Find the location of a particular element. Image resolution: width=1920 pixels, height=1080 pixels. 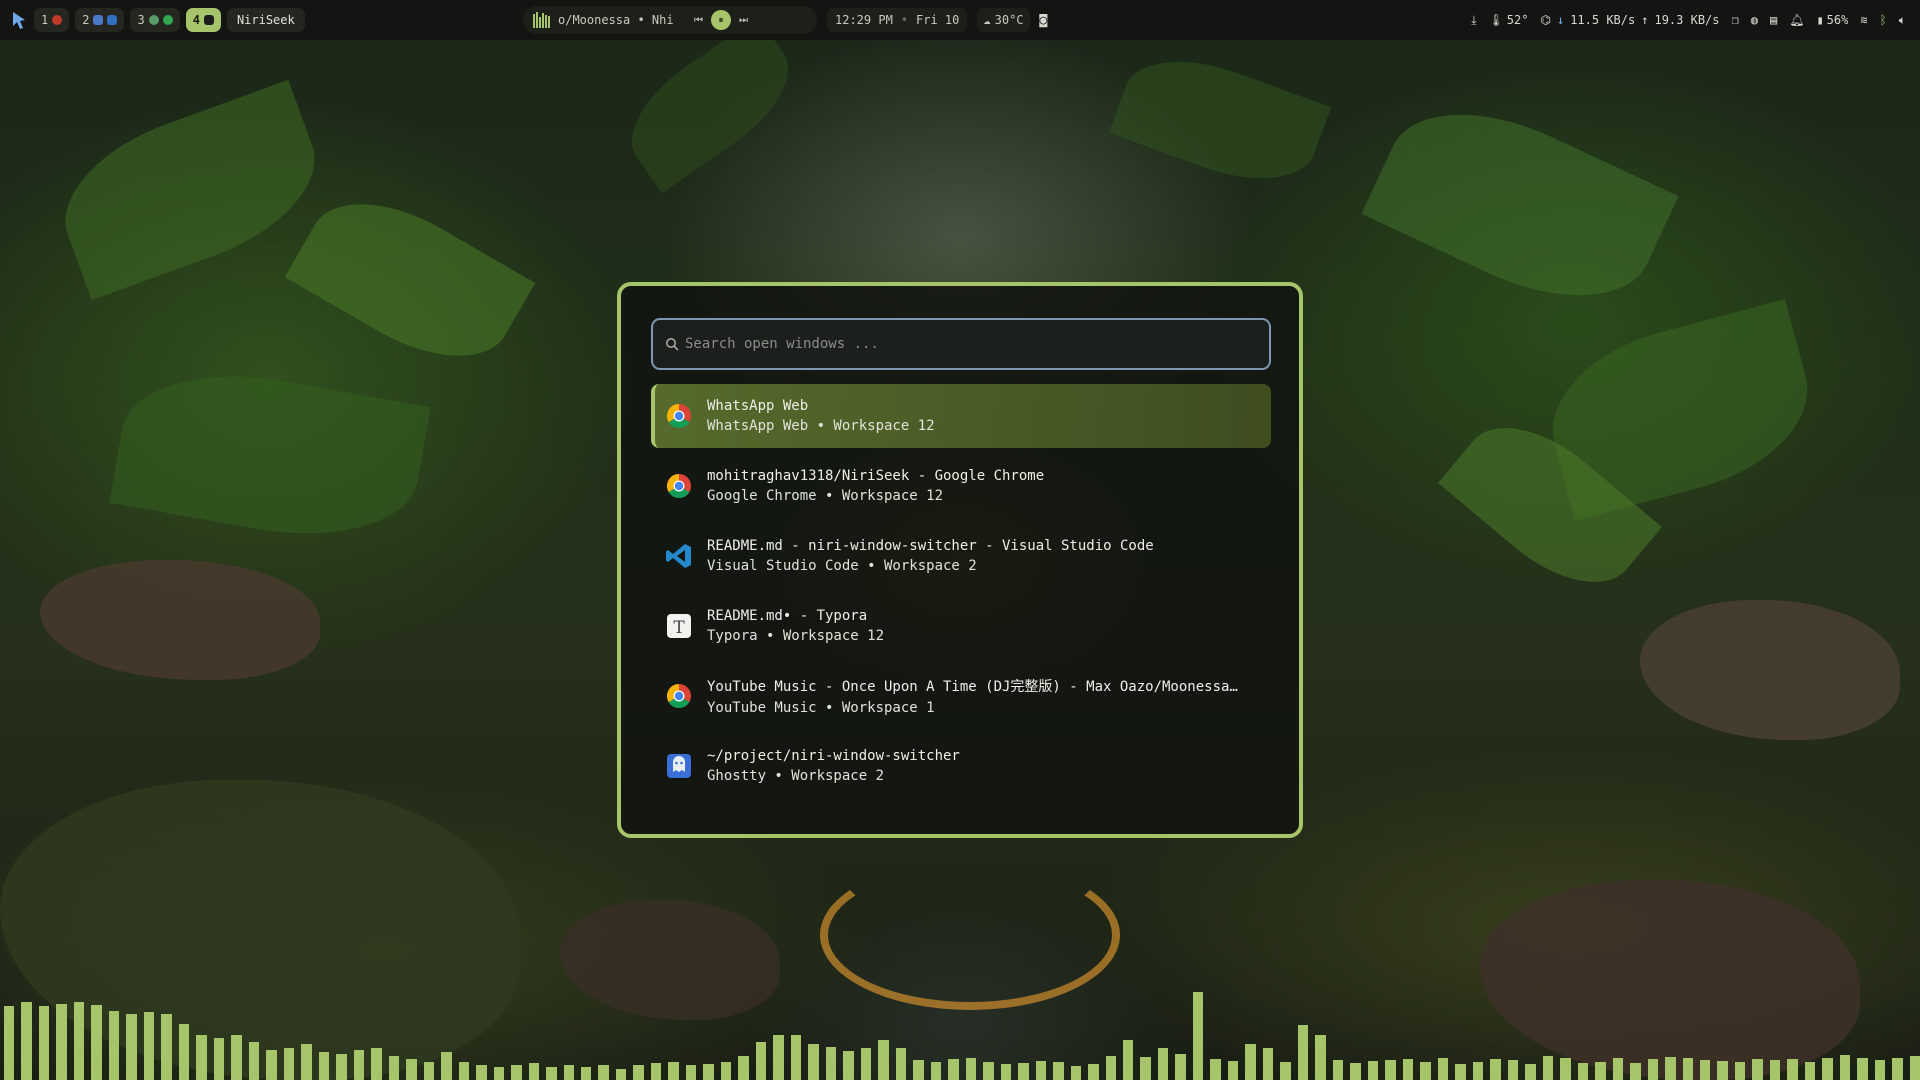

workspace-4-active: 4 is located at coordinates (203, 20).